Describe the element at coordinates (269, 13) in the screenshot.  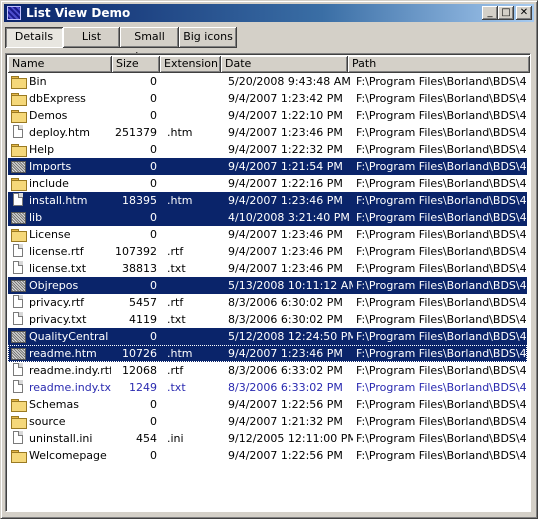
I see `title-bar: List View Demo _ □ ✕` at that location.